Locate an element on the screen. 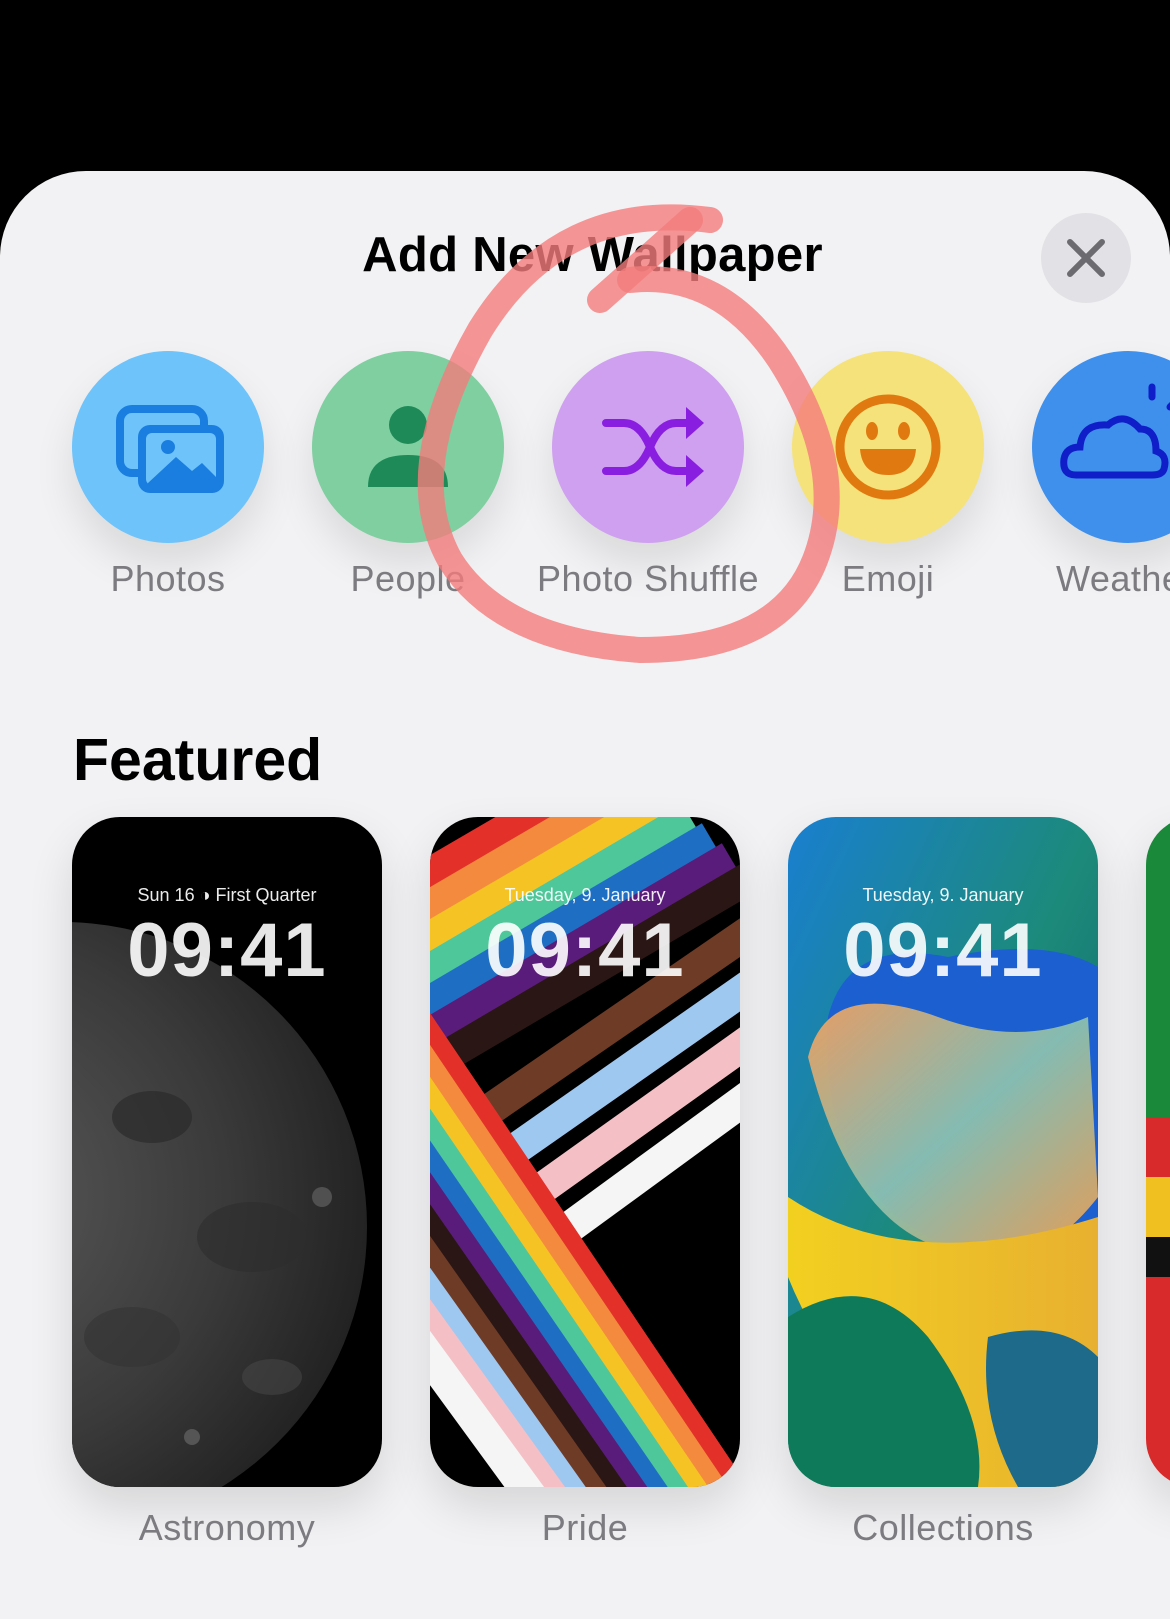  category-label: Emoji is located at coordinates (888, 578).